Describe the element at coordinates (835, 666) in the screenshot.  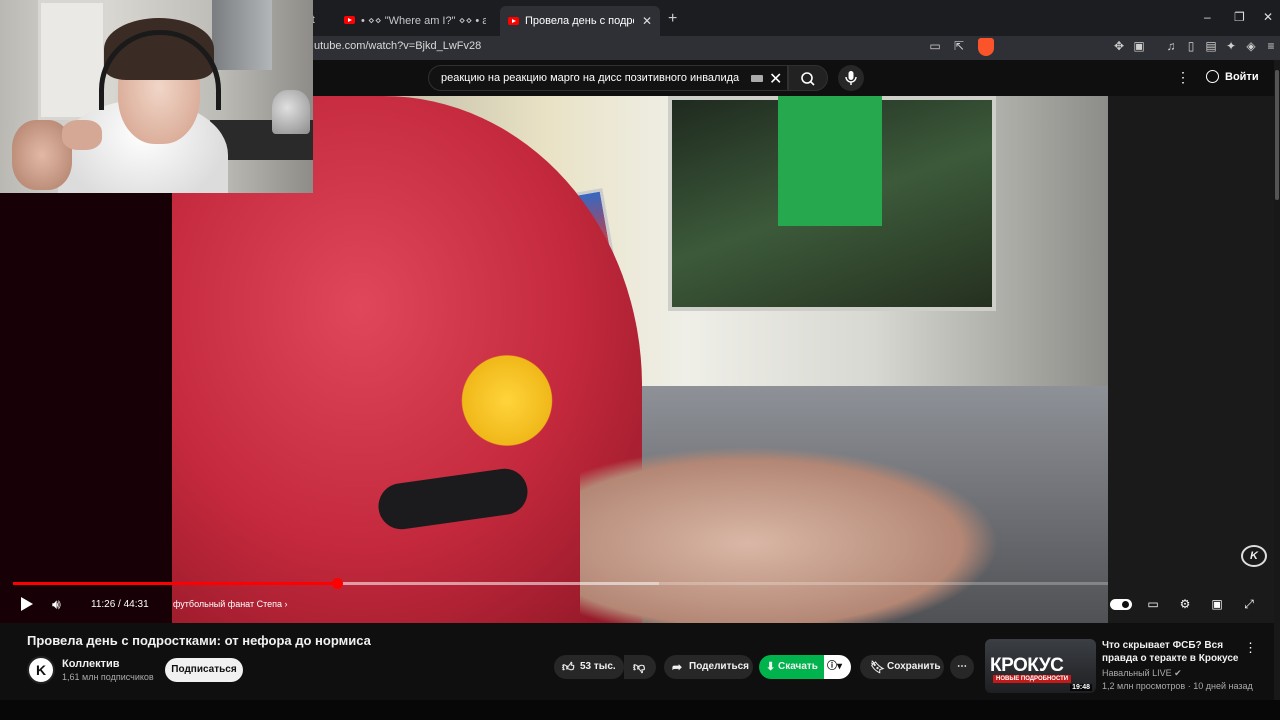
I see `info-icon: ⓘ▾` at that location.